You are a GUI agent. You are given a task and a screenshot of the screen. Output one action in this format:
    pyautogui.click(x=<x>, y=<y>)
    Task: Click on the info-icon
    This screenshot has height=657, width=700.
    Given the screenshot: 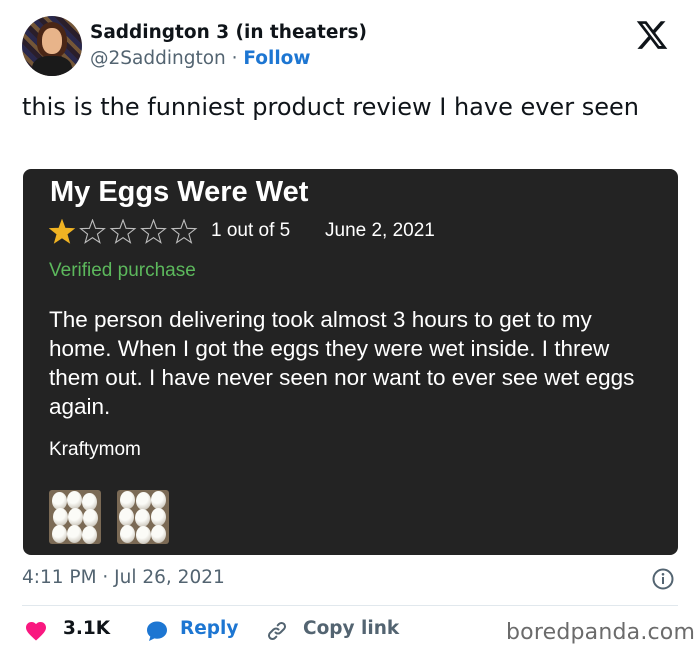 What is the action you would take?
    pyautogui.click(x=663, y=579)
    